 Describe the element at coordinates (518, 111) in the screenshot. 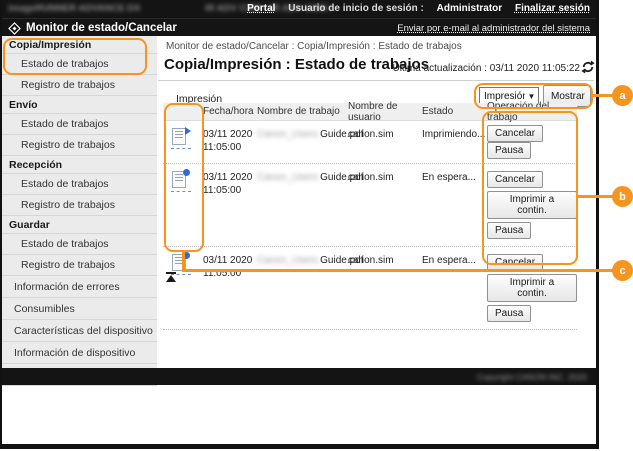

I see `col-job-operation: Operación del trabajo` at that location.